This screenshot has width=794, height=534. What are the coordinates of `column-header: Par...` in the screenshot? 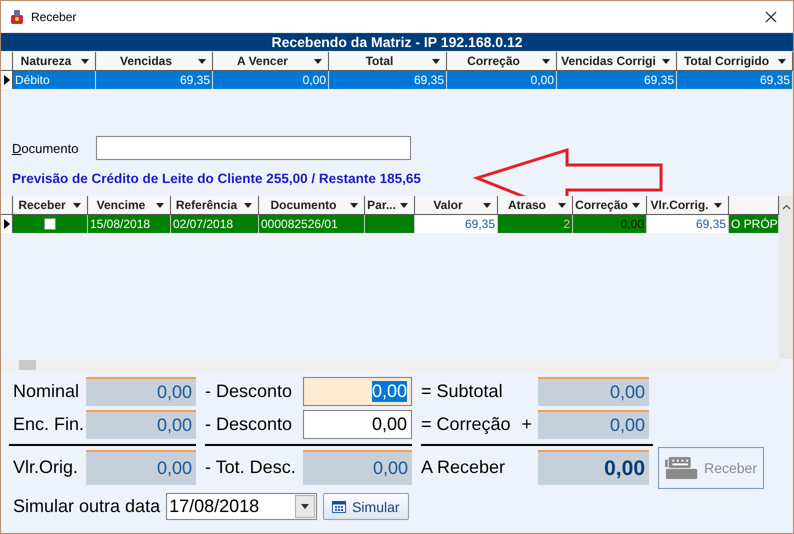 It's located at (390, 205).